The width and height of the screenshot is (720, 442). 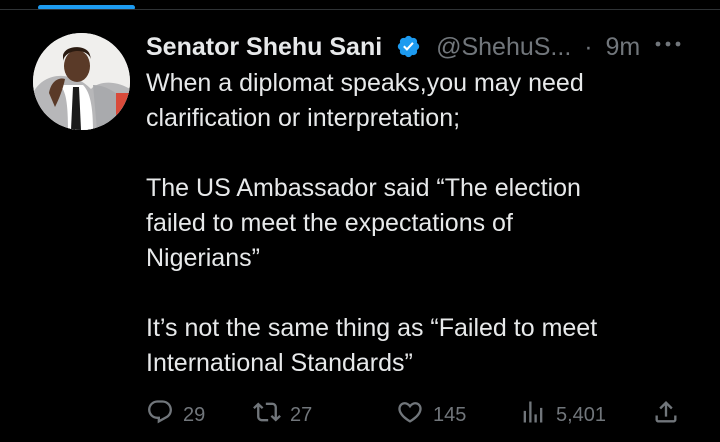 I want to click on views-count: 5,401, so click(x=581, y=414).